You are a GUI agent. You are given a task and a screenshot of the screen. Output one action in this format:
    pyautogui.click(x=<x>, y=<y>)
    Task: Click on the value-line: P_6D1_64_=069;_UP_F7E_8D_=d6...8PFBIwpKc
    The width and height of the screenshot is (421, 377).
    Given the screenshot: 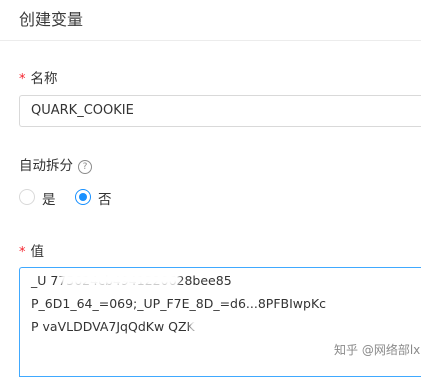 What is the action you would take?
    pyautogui.click(x=179, y=303)
    